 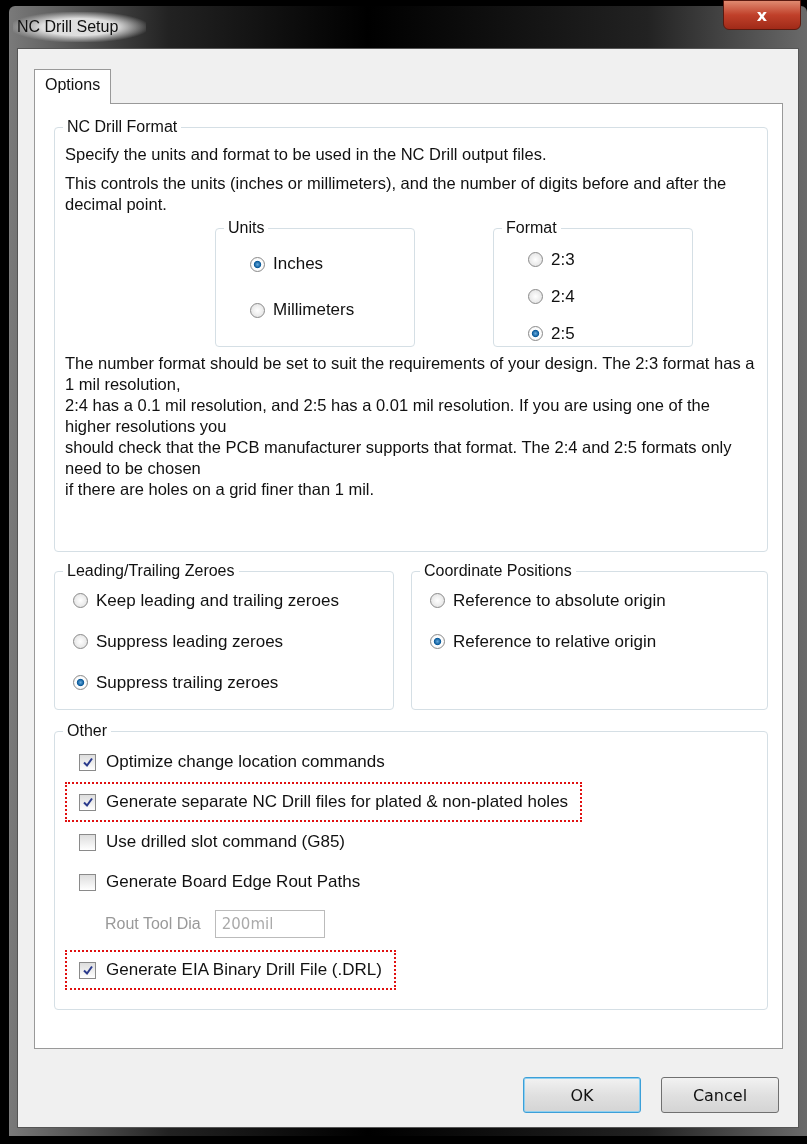 What do you see at coordinates (337, 802) in the screenshot?
I see `checkbox-label: Generate separate NC Drill files for plated & non-plated holes` at bounding box center [337, 802].